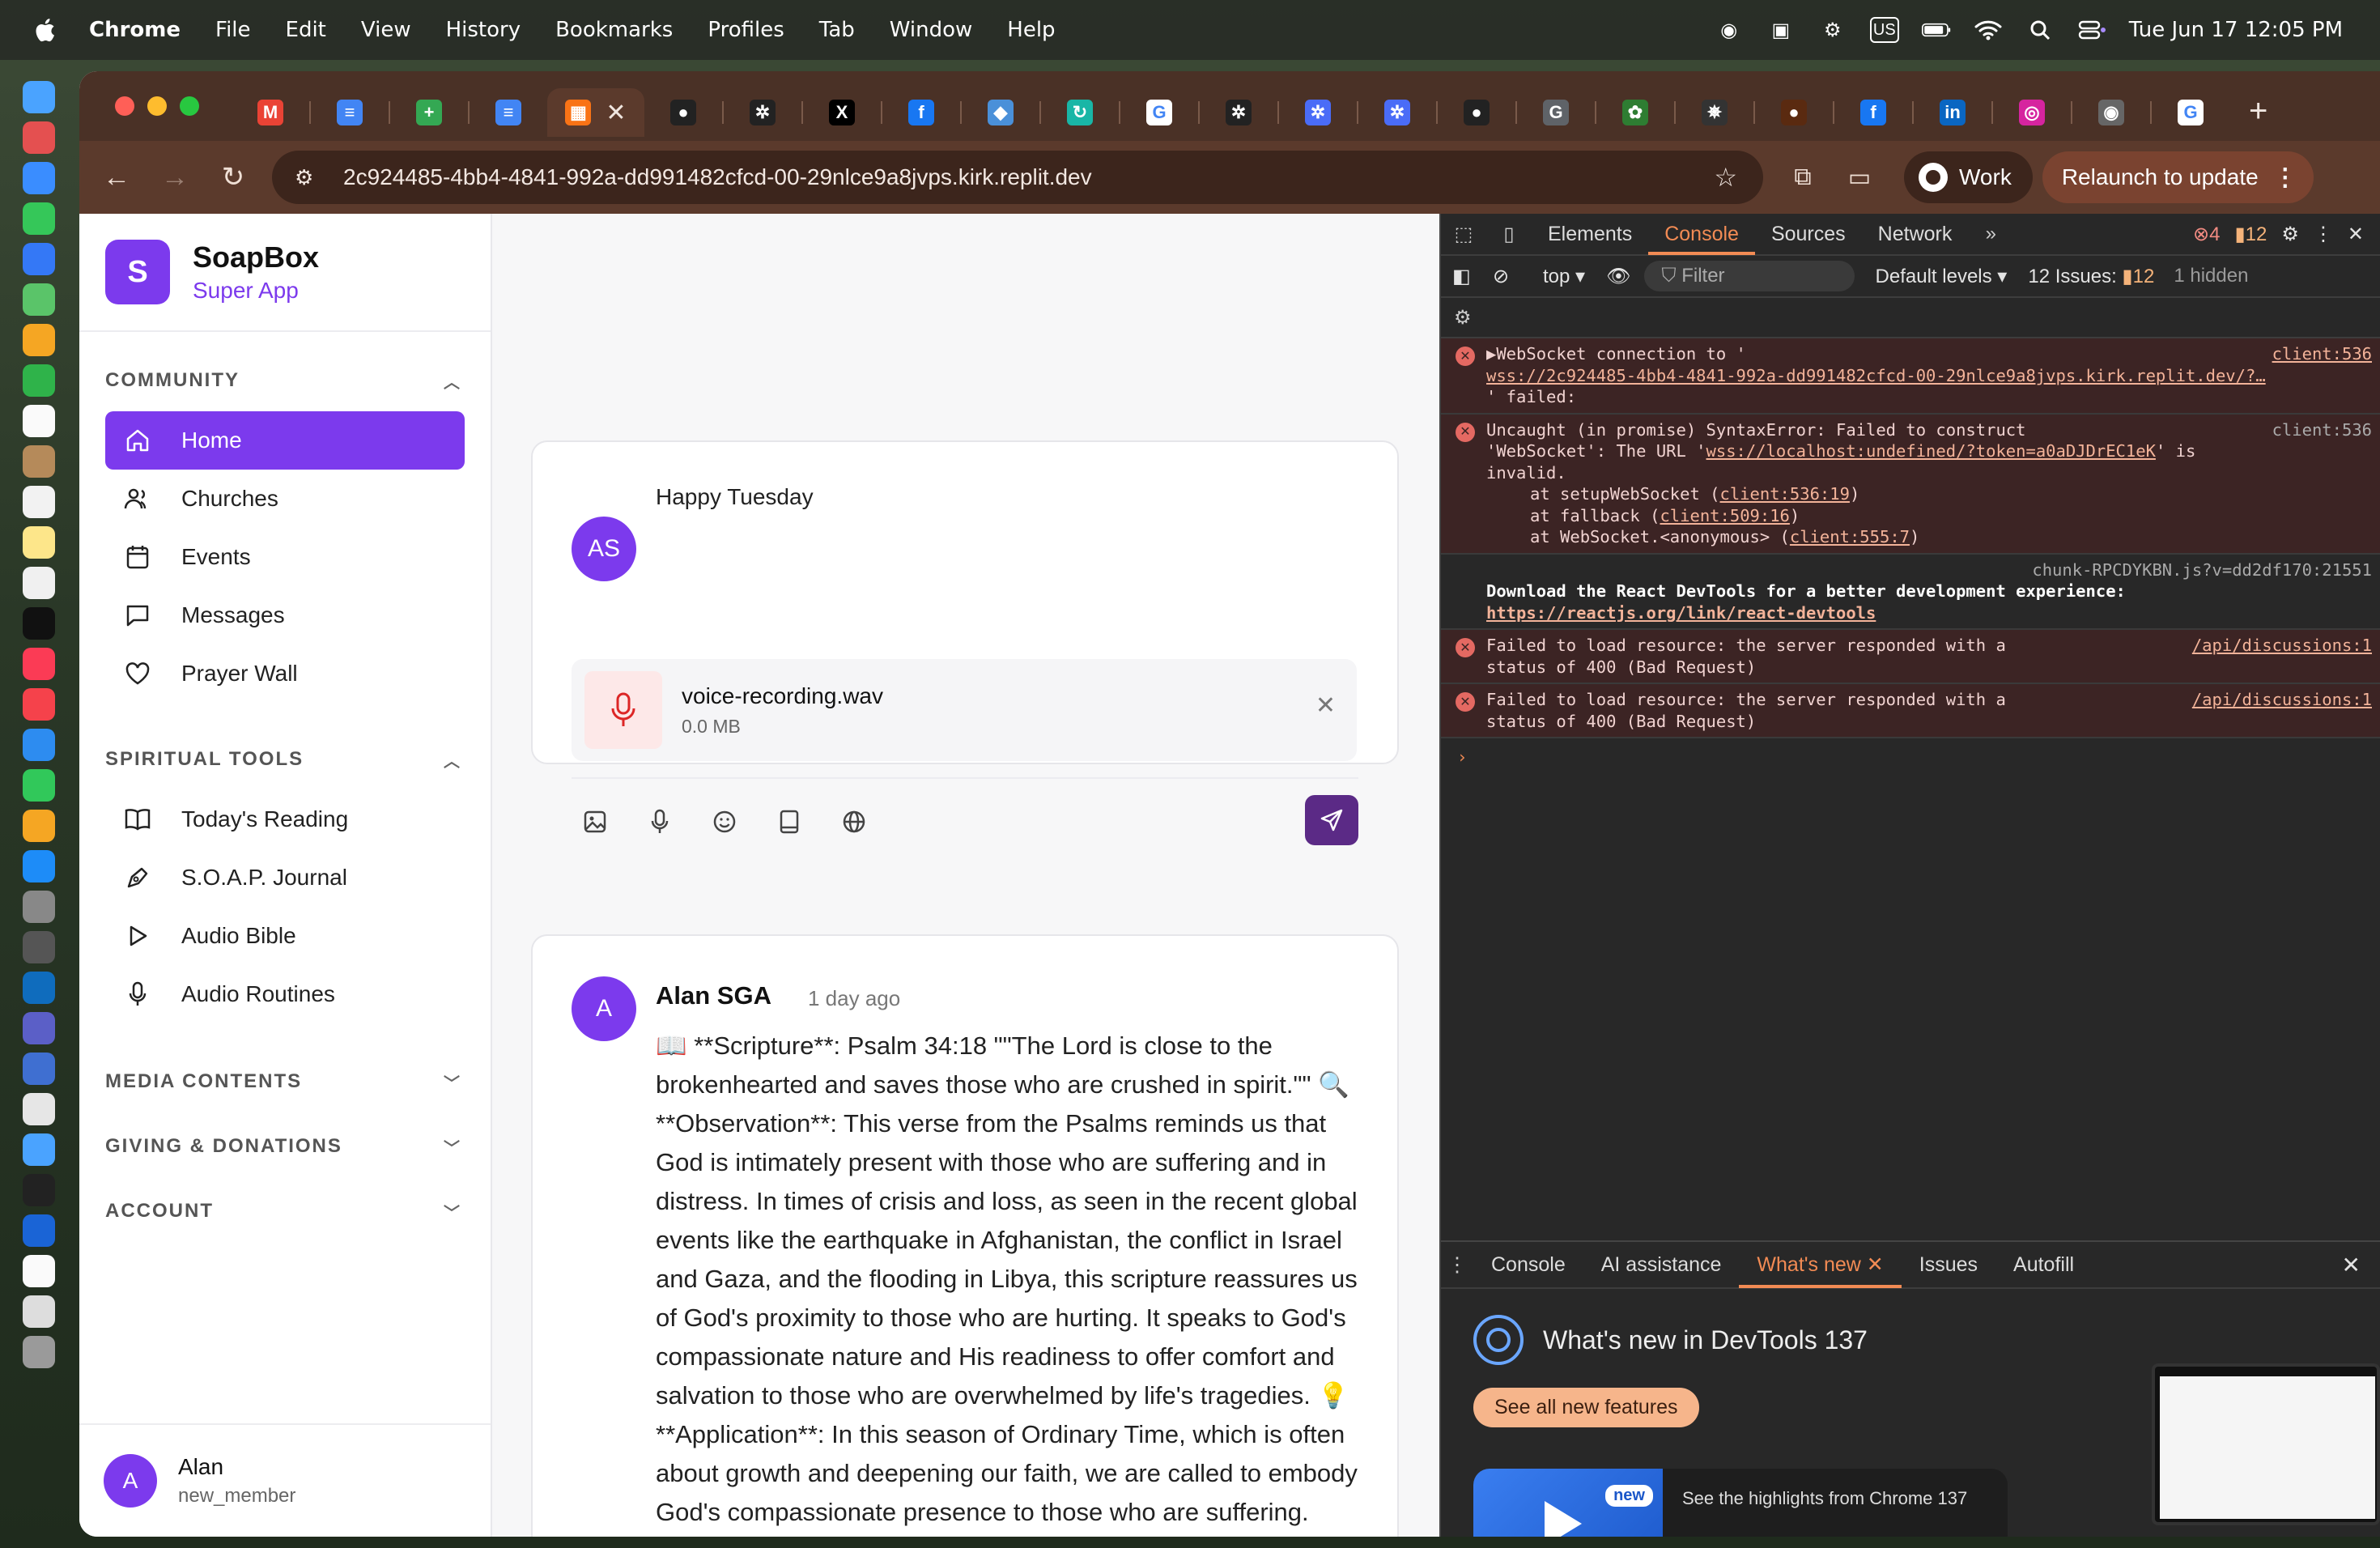 The image size is (2380, 1548). Describe the element at coordinates (39, 583) in the screenshot. I see `freeform-icon` at that location.